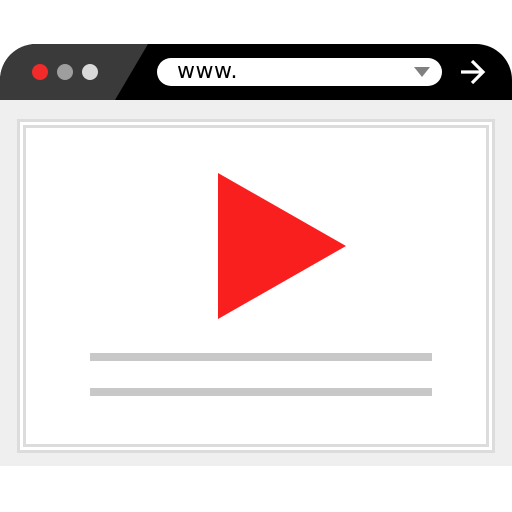 The image size is (512, 512). Describe the element at coordinates (282, 246) in the screenshot. I see `play-icon` at that location.